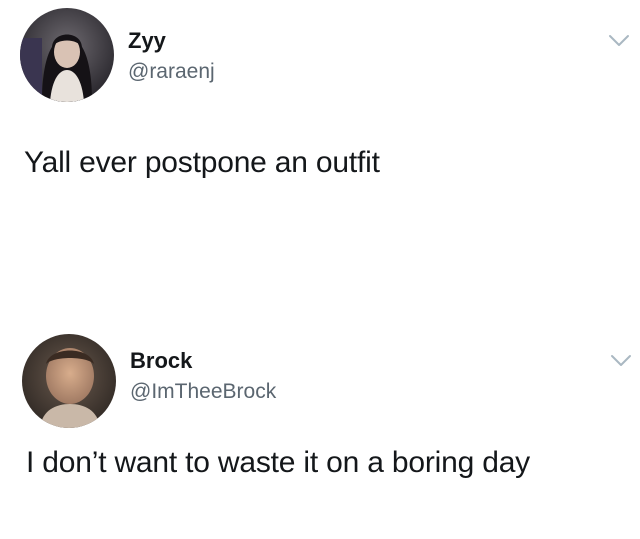 The height and width of the screenshot is (539, 640). I want to click on user-handle: @ImTheeBrock, so click(203, 392).